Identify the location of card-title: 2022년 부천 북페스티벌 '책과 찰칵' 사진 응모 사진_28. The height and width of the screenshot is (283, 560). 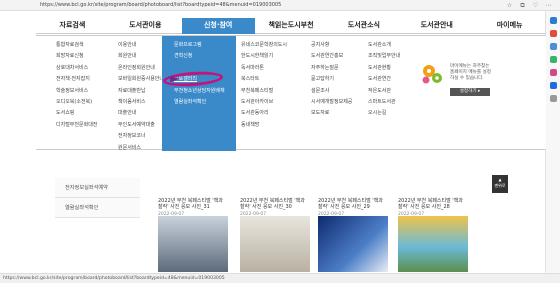
(433, 204).